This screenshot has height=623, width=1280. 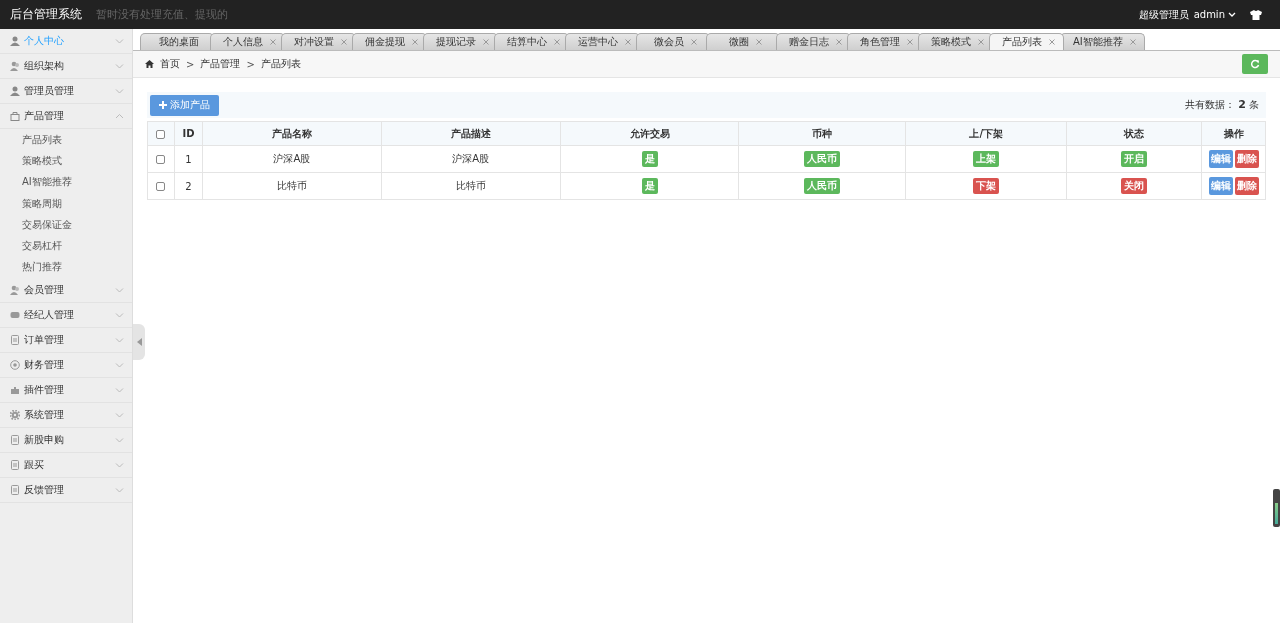 What do you see at coordinates (66, 316) in the screenshot?
I see `sidebar-item: 经纪人管理` at bounding box center [66, 316].